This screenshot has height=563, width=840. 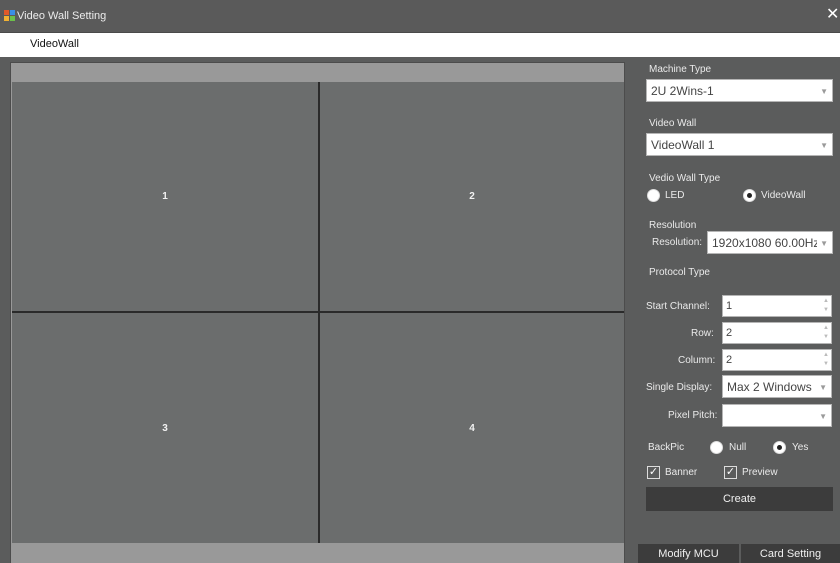 I want to click on pixel-pitch-select: ▼, so click(x=777, y=415).